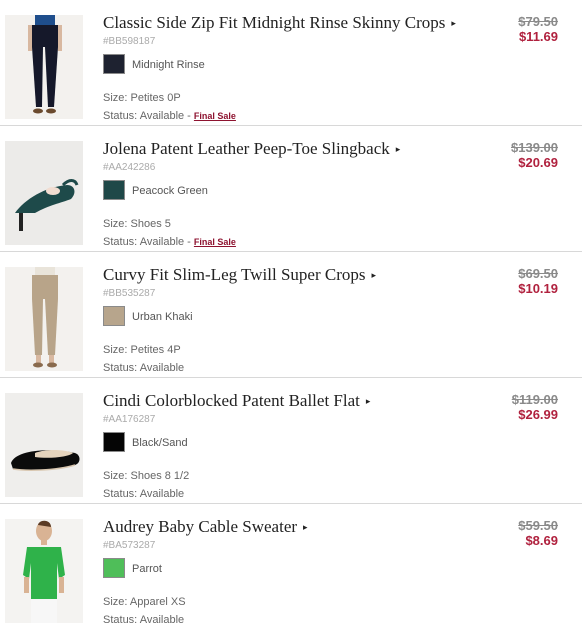  I want to click on original-price: $139.00, so click(534, 147).